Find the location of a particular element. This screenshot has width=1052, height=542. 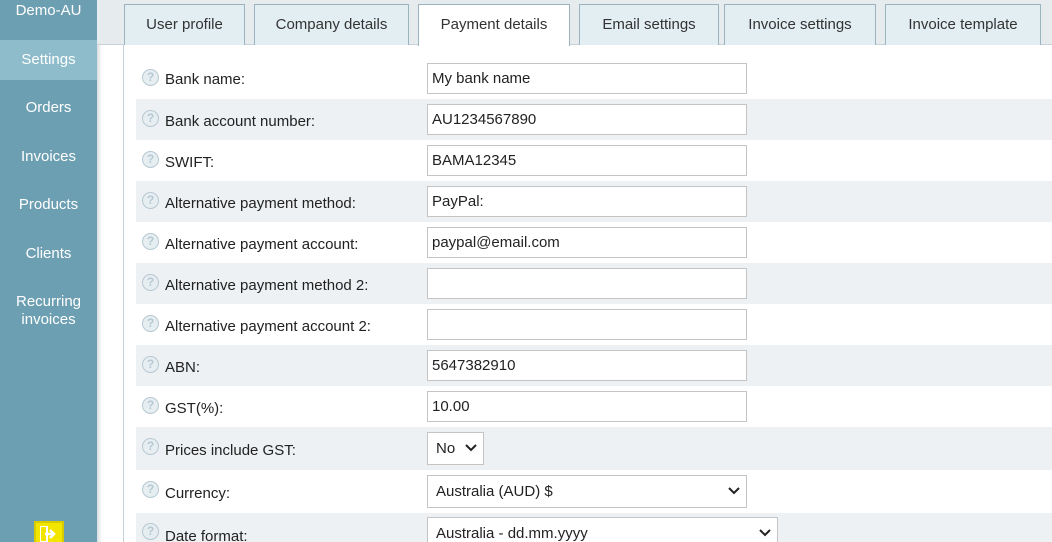

swift-field: BAMA12345 is located at coordinates (587, 160).